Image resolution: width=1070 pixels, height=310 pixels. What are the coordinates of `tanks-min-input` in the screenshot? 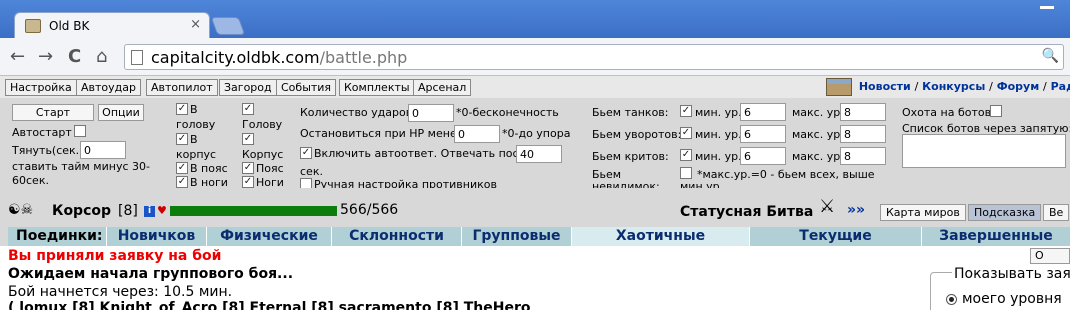 It's located at (763, 112).